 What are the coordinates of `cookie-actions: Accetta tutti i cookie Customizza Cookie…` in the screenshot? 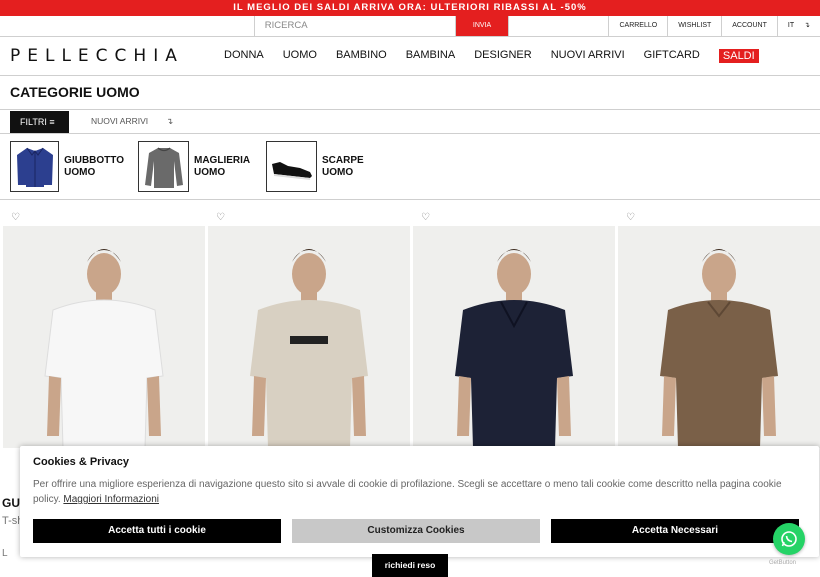 It's located at (419, 531).